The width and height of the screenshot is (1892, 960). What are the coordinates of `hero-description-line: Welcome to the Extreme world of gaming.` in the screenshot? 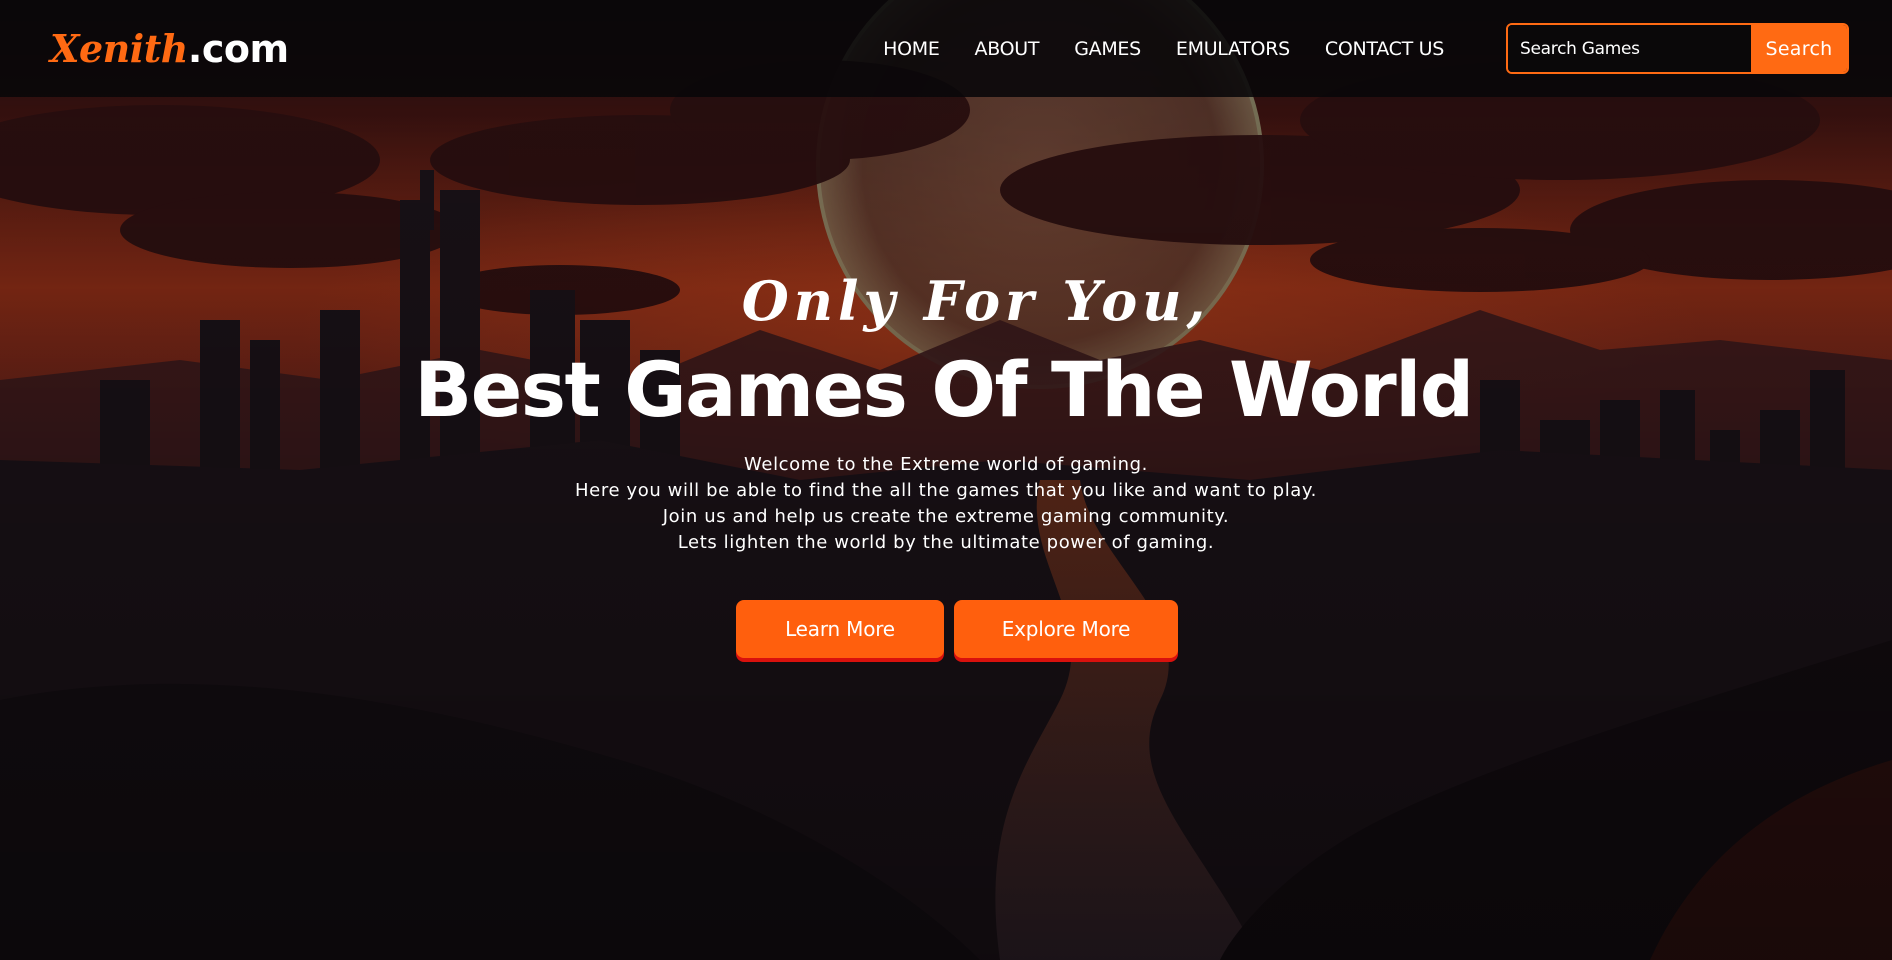 It's located at (946, 464).